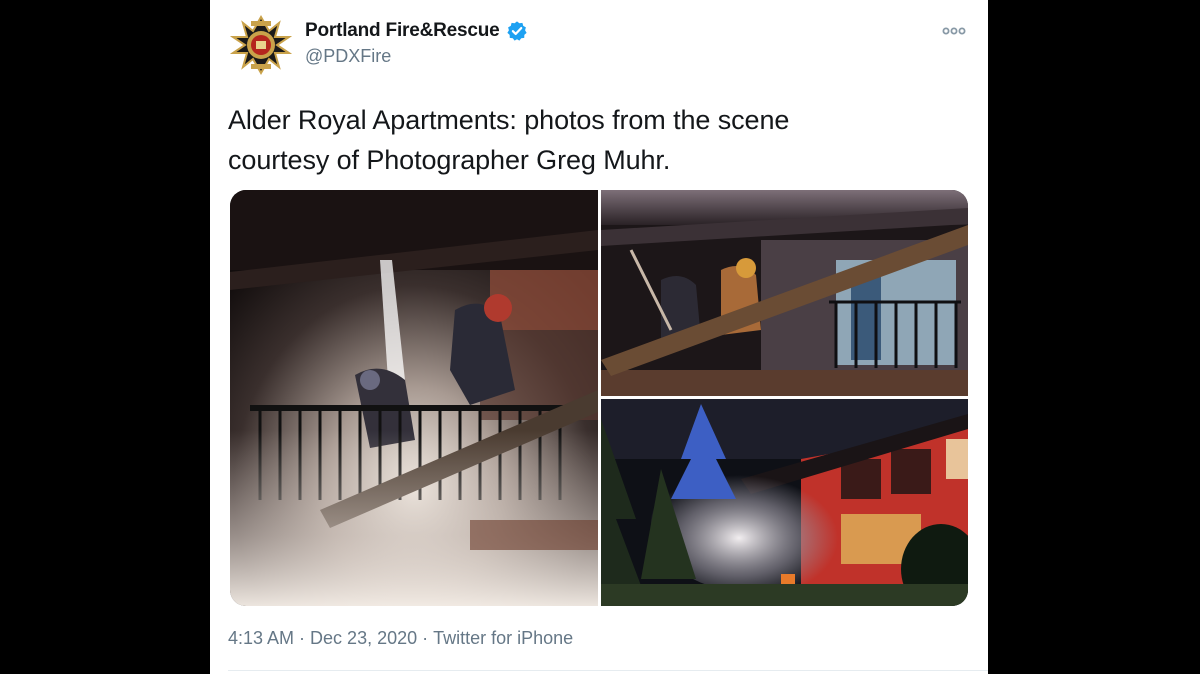  I want to click on divider, so click(608, 670).